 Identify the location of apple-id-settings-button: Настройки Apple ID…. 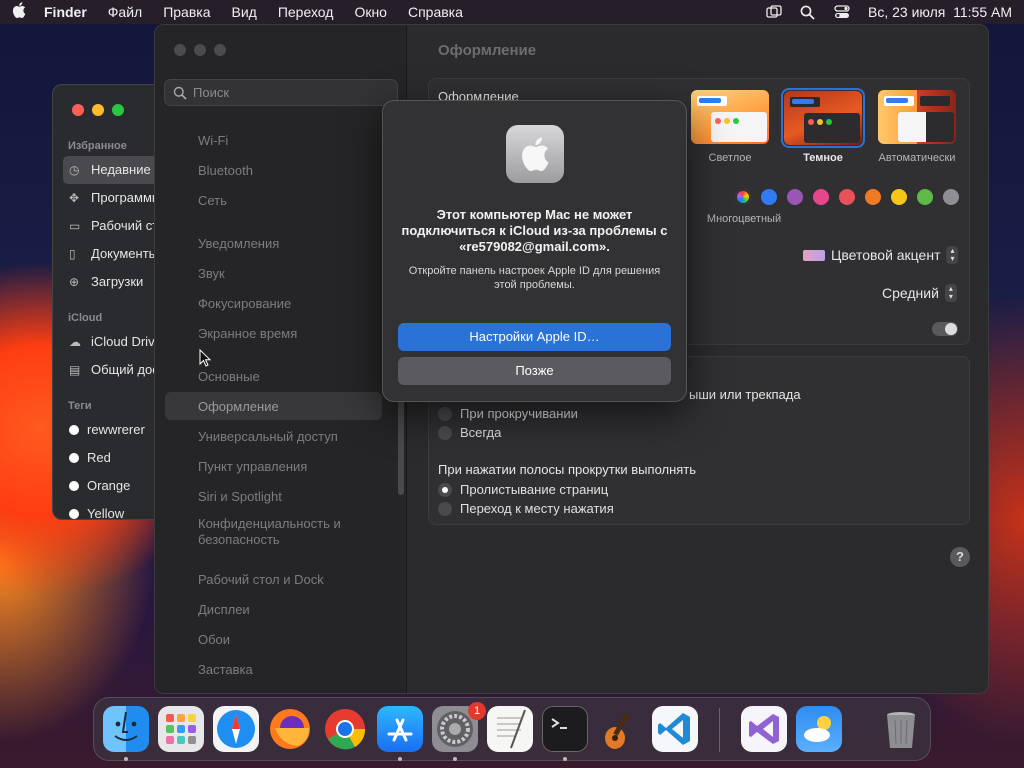
(534, 337).